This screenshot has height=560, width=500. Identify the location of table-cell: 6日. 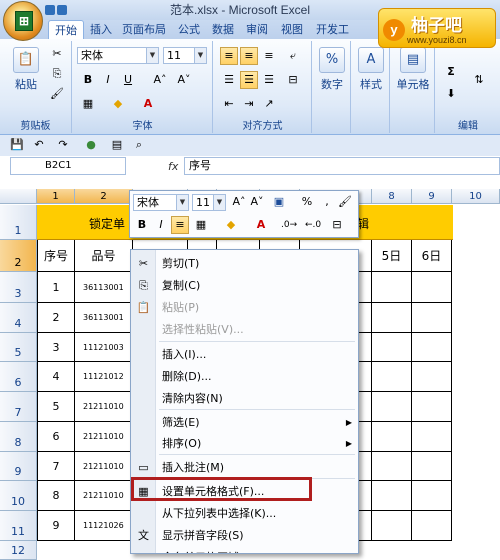
(432, 256).